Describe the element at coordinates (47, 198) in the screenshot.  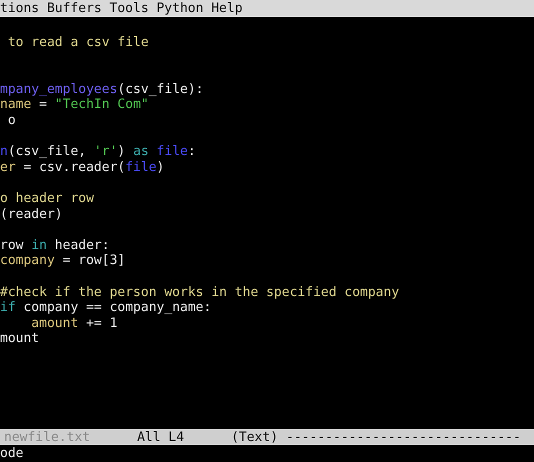
I see `code-line: o header row` at that location.